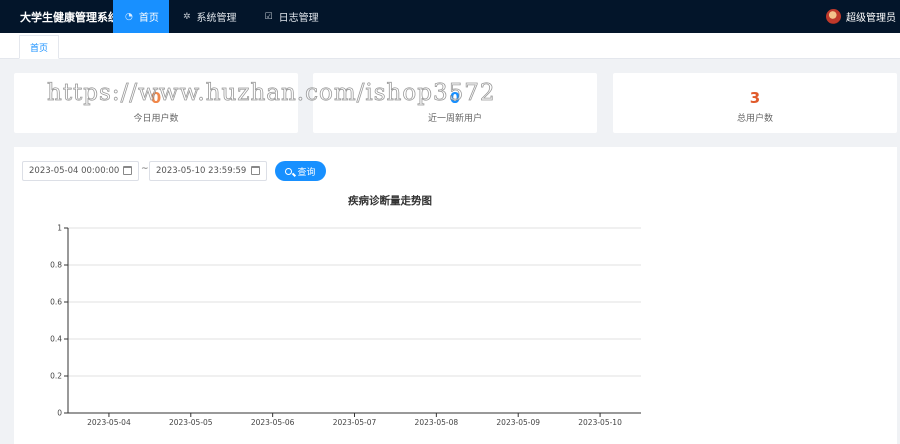 This screenshot has width=900, height=444. What do you see at coordinates (268, 16) in the screenshot?
I see `edit-icon: ☑` at bounding box center [268, 16].